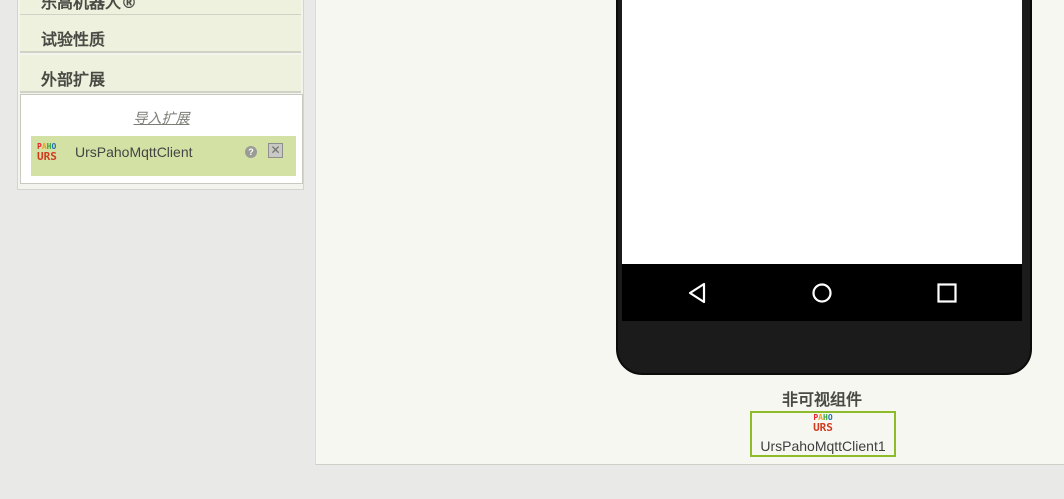 This screenshot has height=499, width=1064. What do you see at coordinates (698, 293) in the screenshot?
I see `back-icon` at bounding box center [698, 293].